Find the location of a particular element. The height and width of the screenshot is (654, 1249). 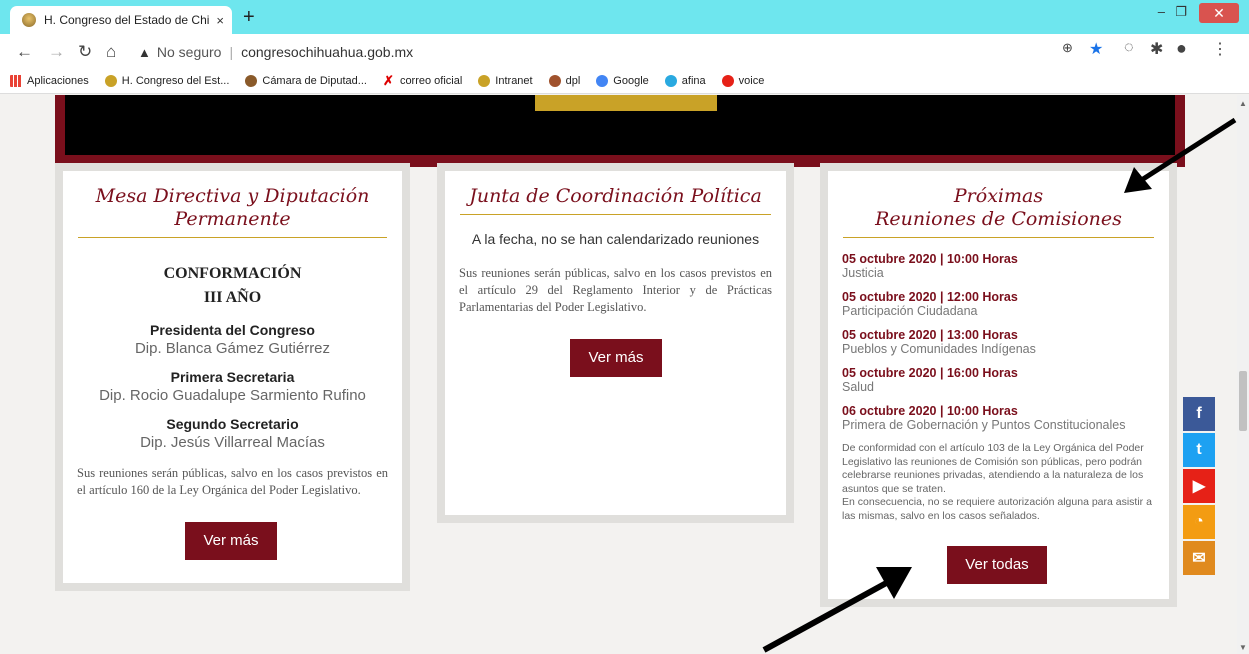

member-name: Dip. Rocio Guadalupe Sarmiento Rufino is located at coordinates (232, 395).